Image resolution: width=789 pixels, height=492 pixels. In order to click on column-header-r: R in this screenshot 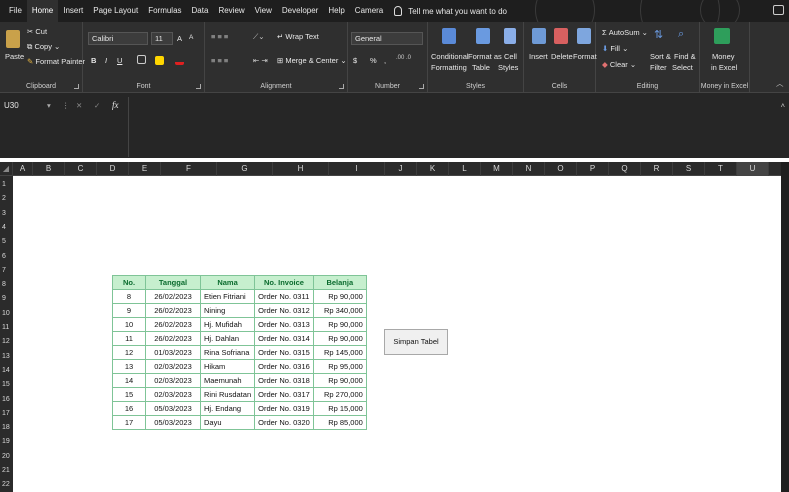, I will do `click(657, 169)`.